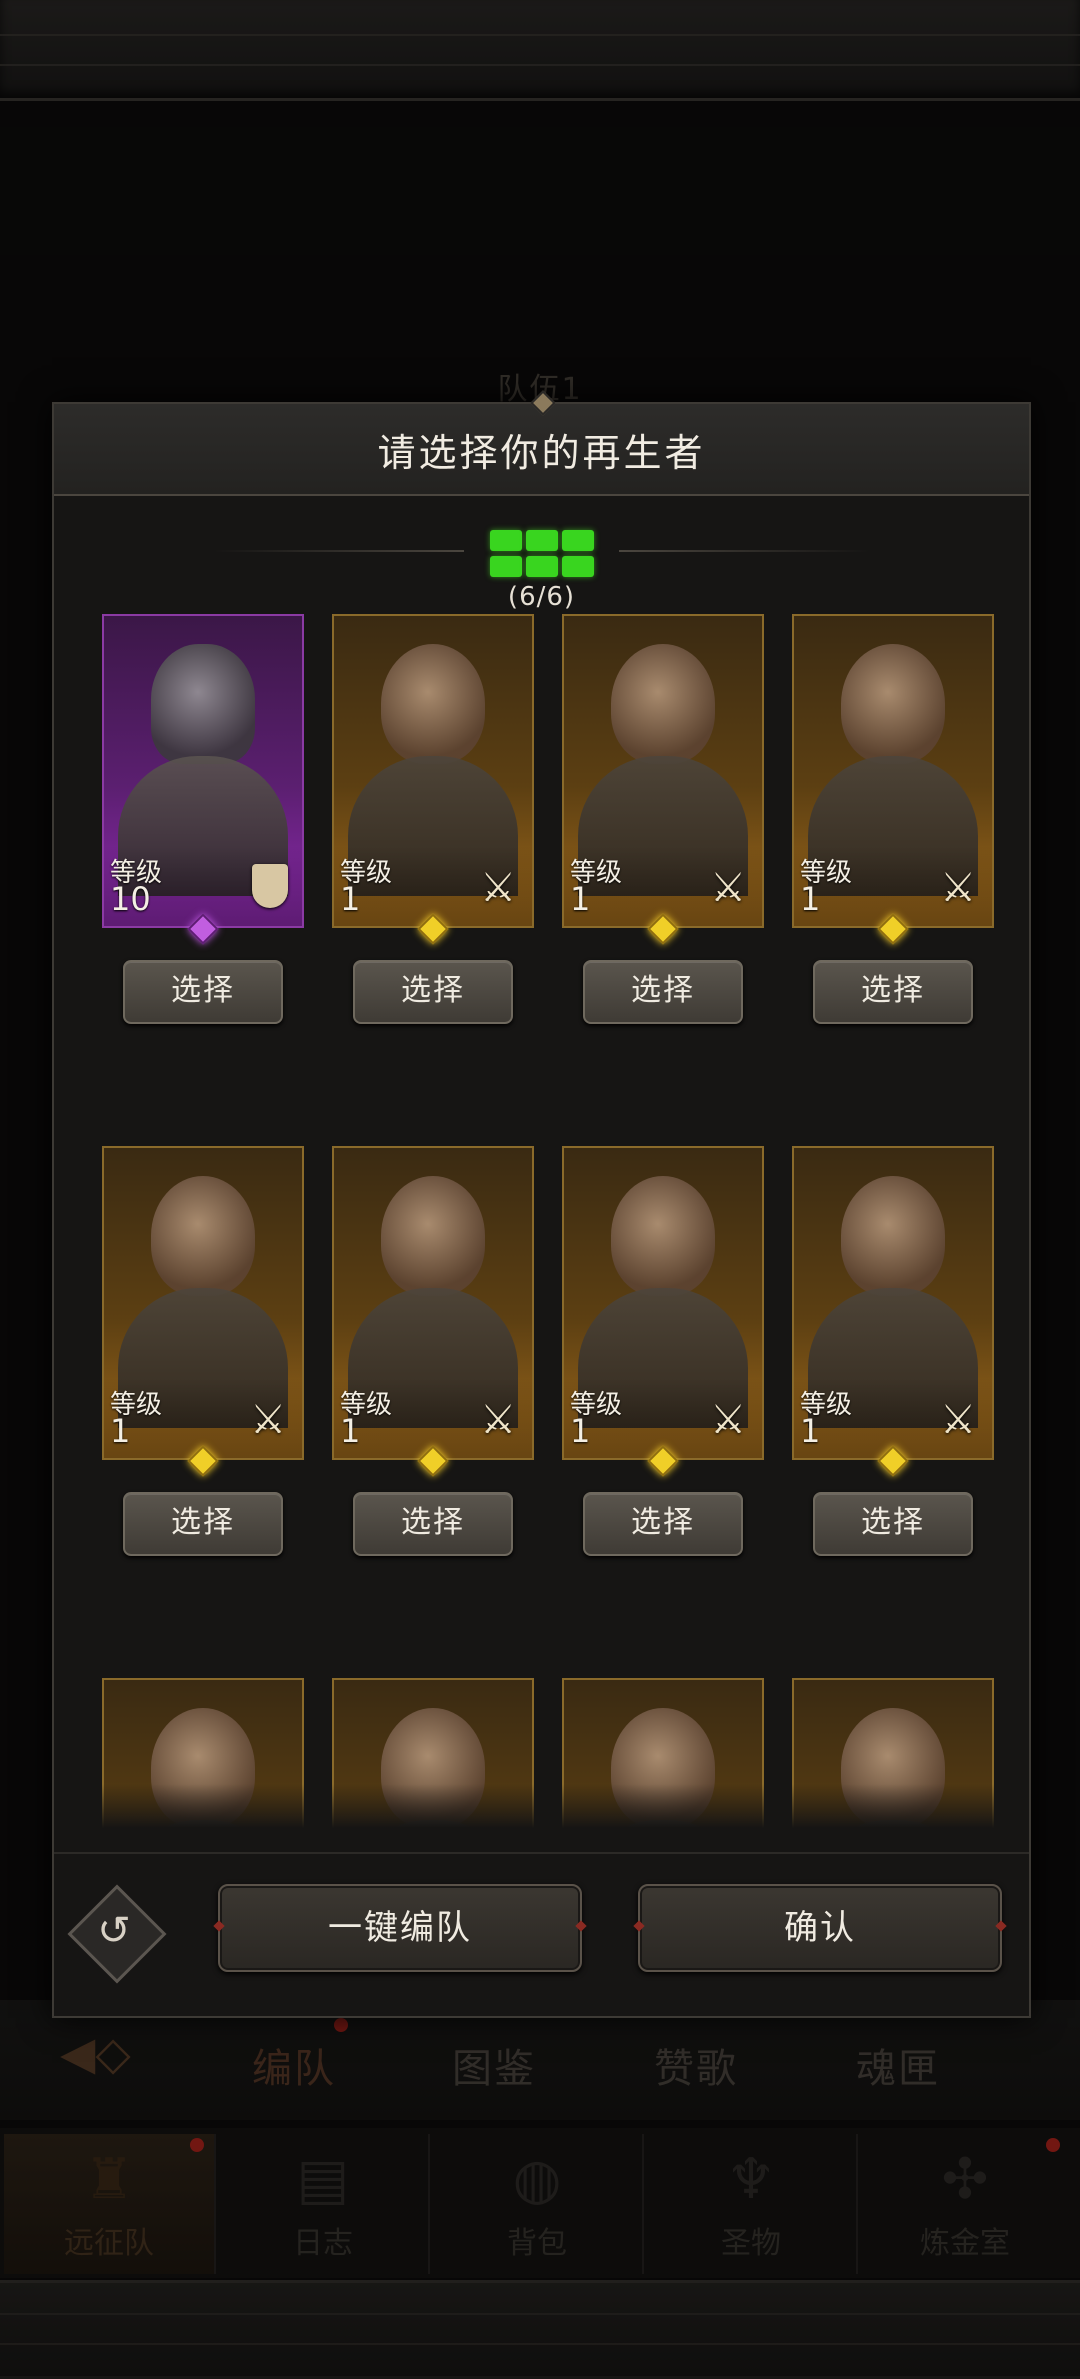  What do you see at coordinates (965, 2243) in the screenshot?
I see `nav-label: 炼金室` at bounding box center [965, 2243].